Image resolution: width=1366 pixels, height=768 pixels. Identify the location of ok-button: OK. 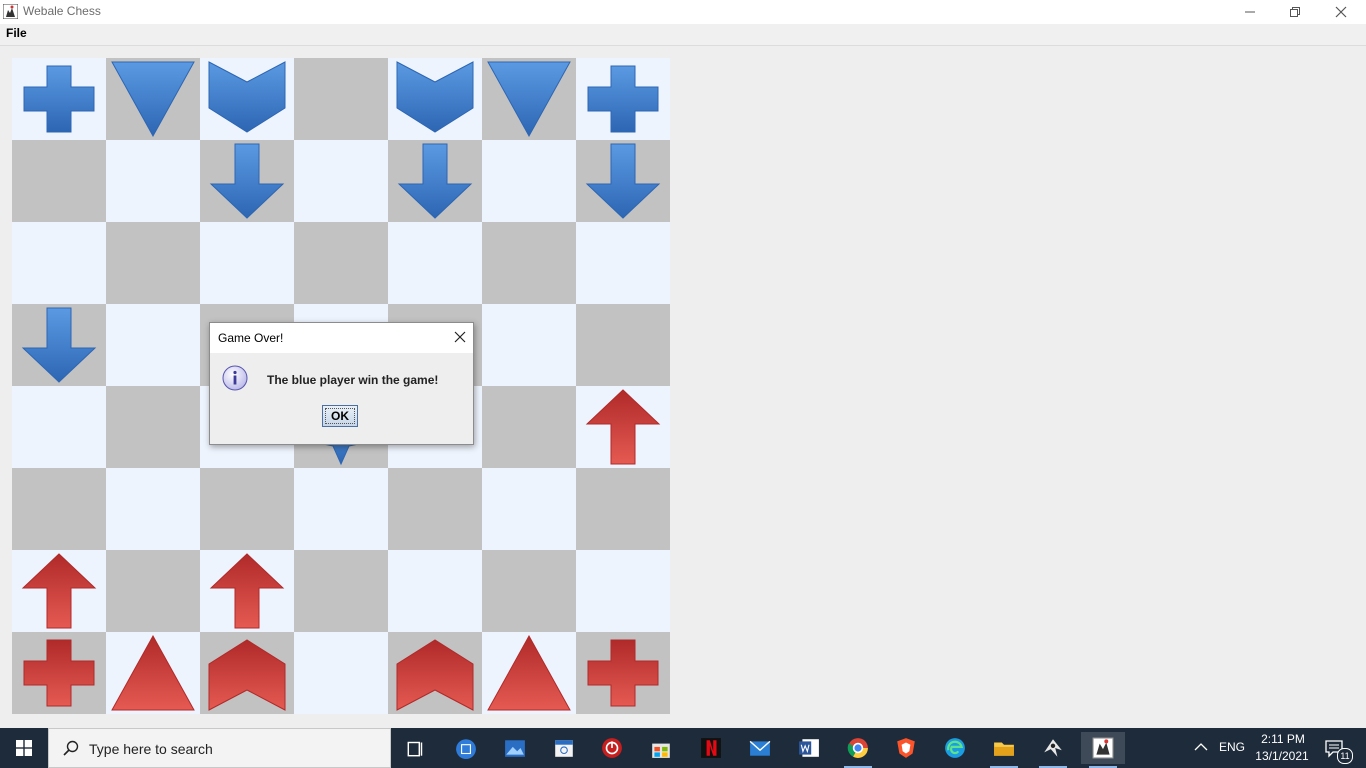
(340, 416).